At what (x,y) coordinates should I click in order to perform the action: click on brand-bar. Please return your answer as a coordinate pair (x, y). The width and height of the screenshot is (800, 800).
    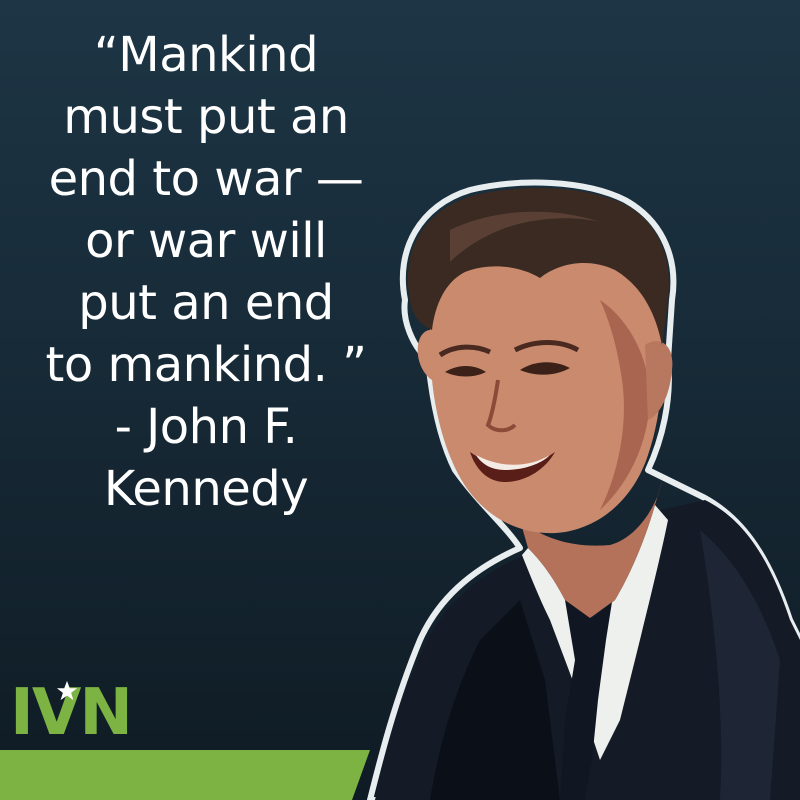
    Looking at the image, I should click on (185, 775).